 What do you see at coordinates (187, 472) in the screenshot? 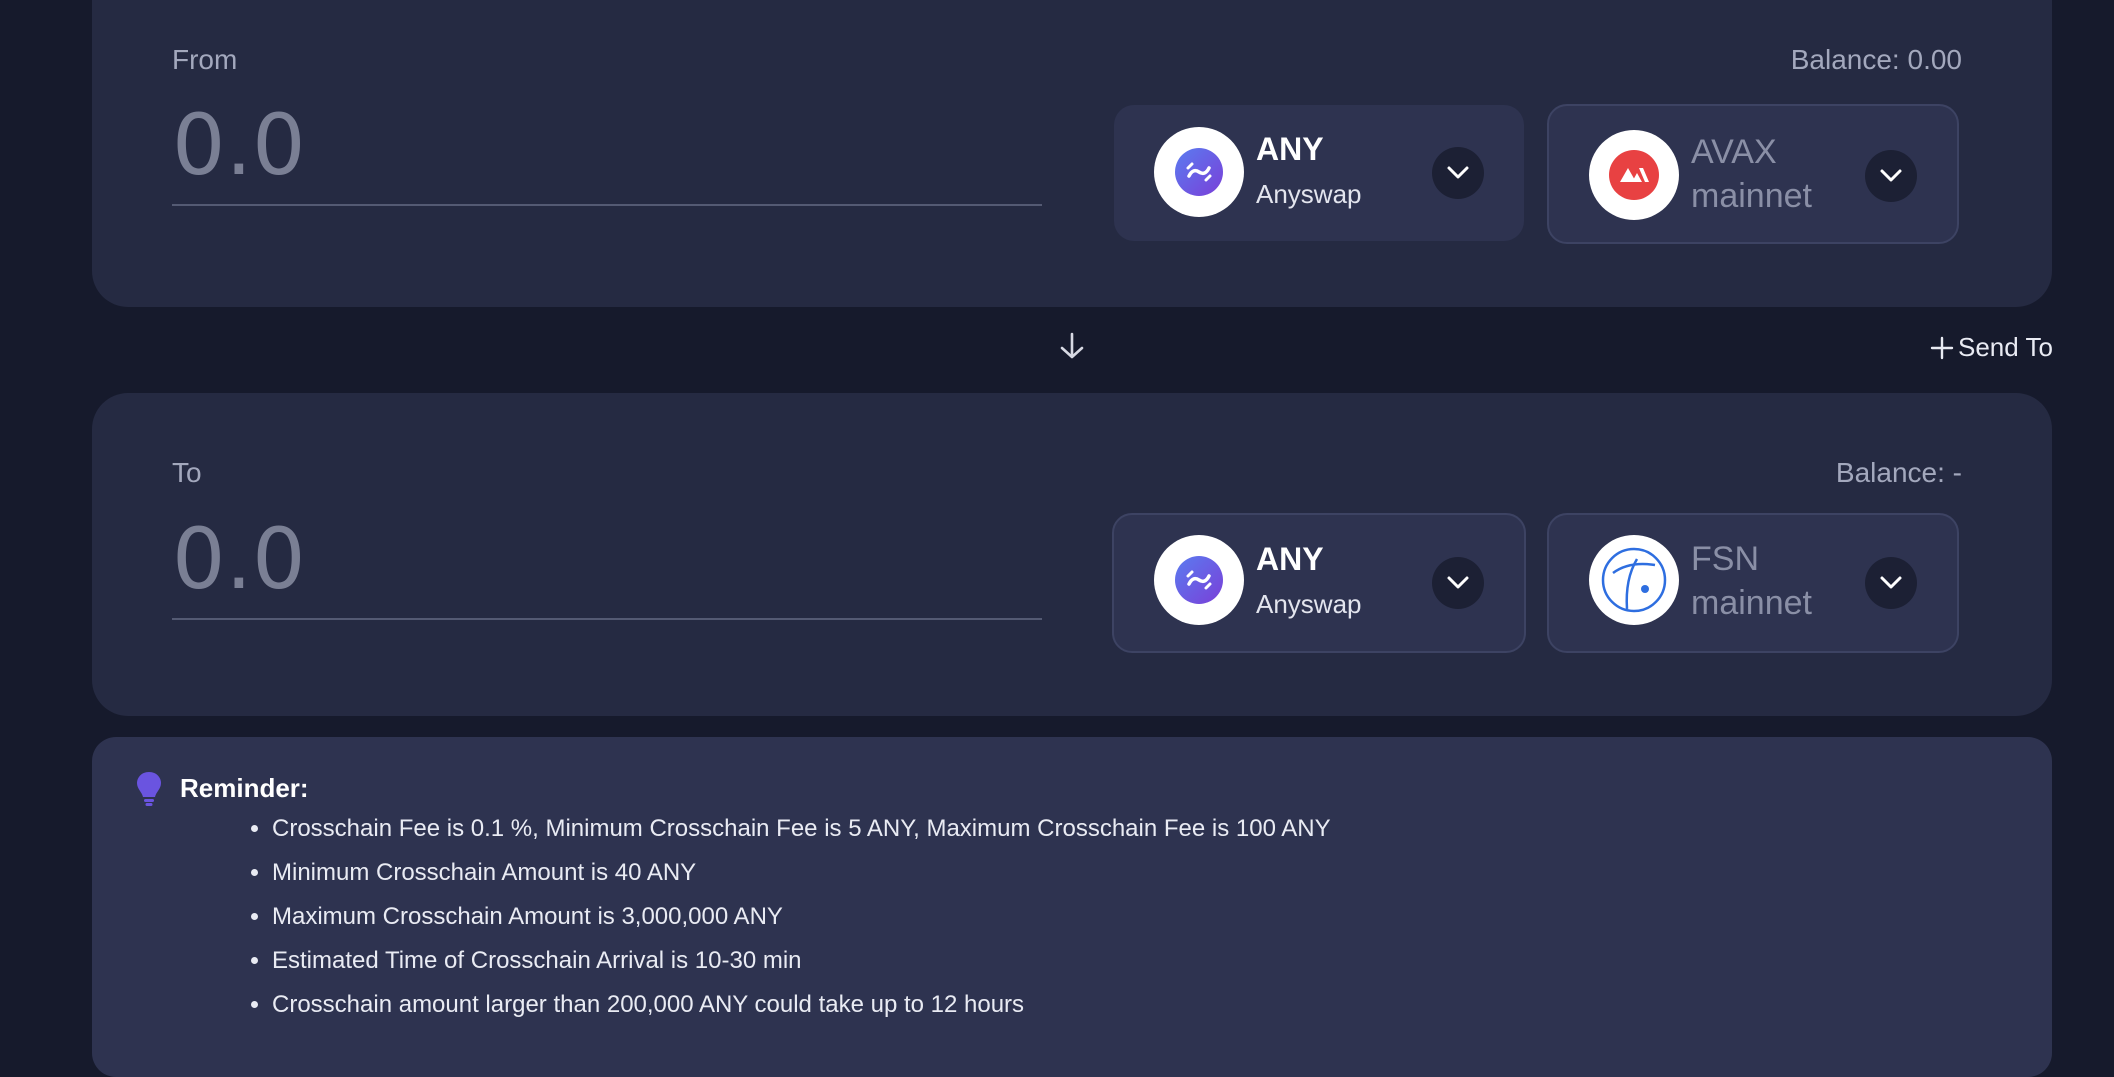
I see `to-label: To` at bounding box center [187, 472].